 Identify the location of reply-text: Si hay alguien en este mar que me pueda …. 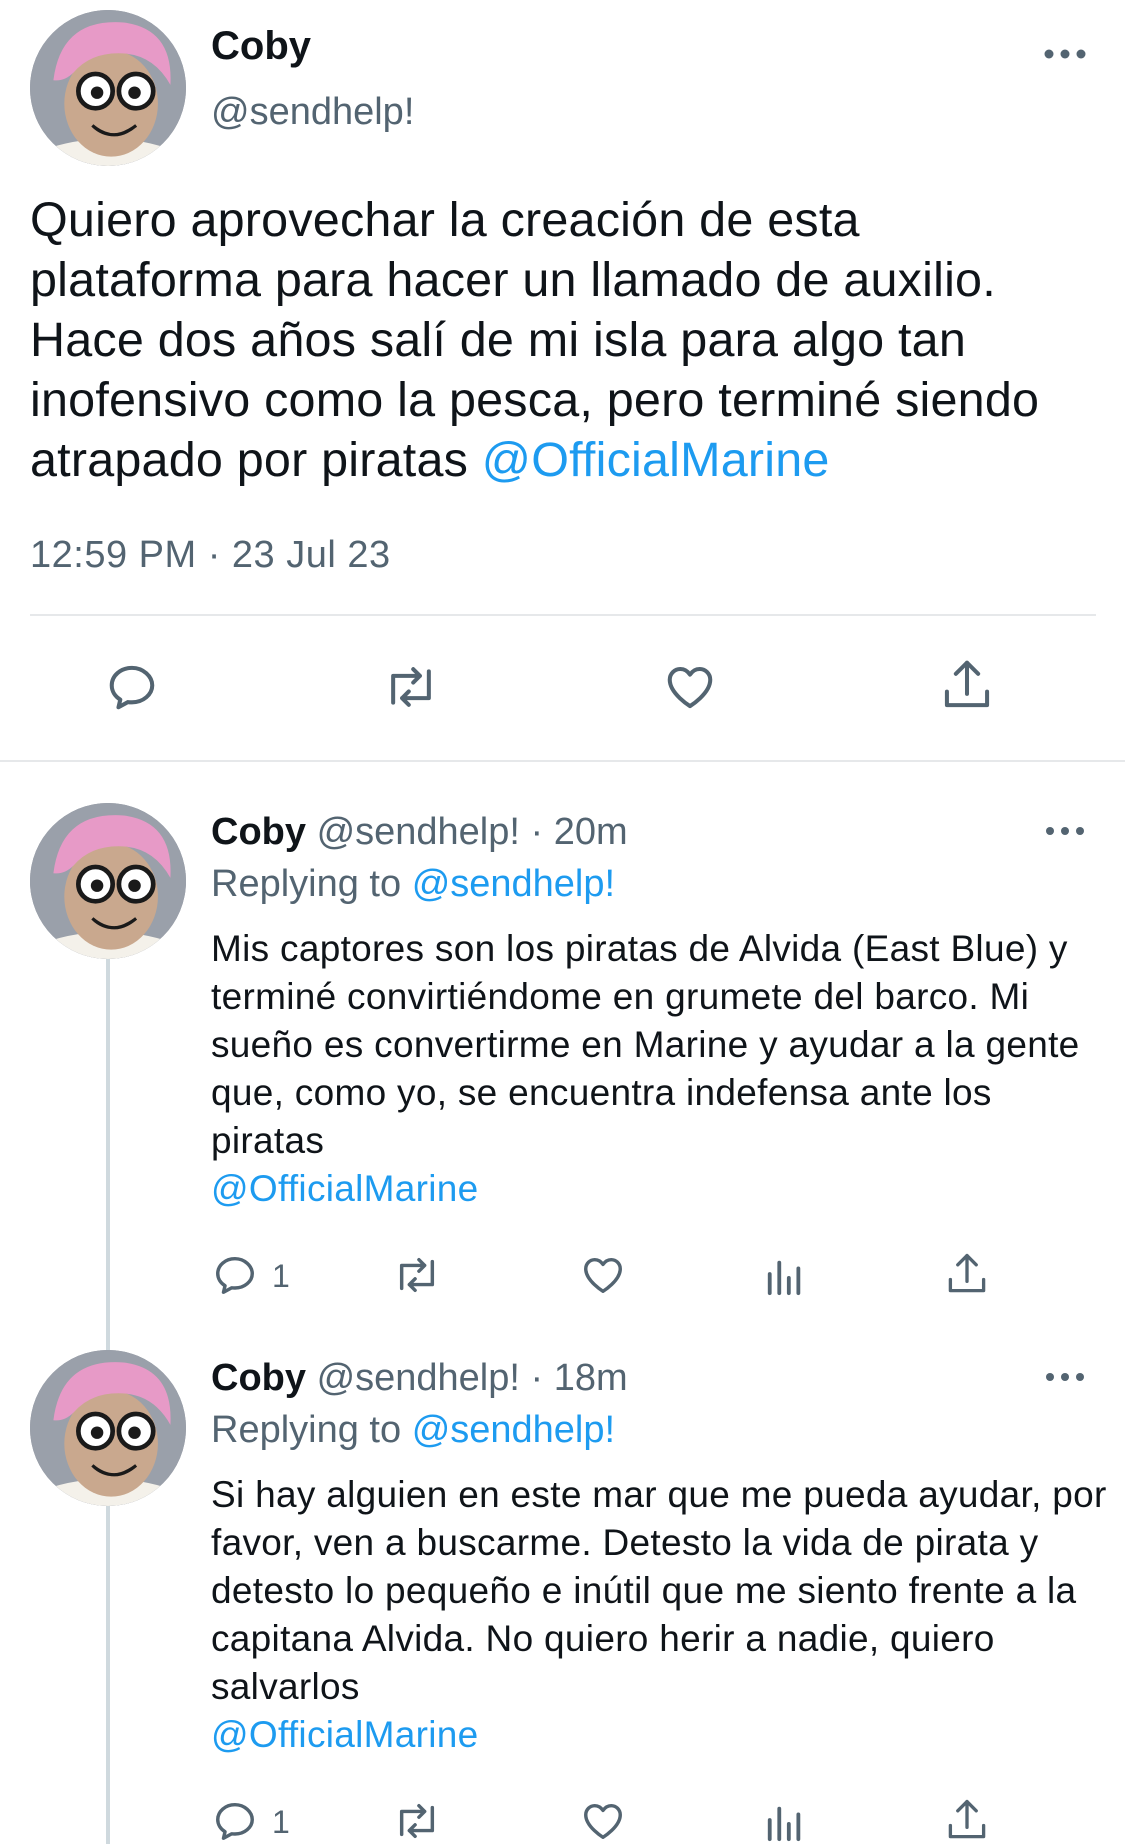
(661, 1615).